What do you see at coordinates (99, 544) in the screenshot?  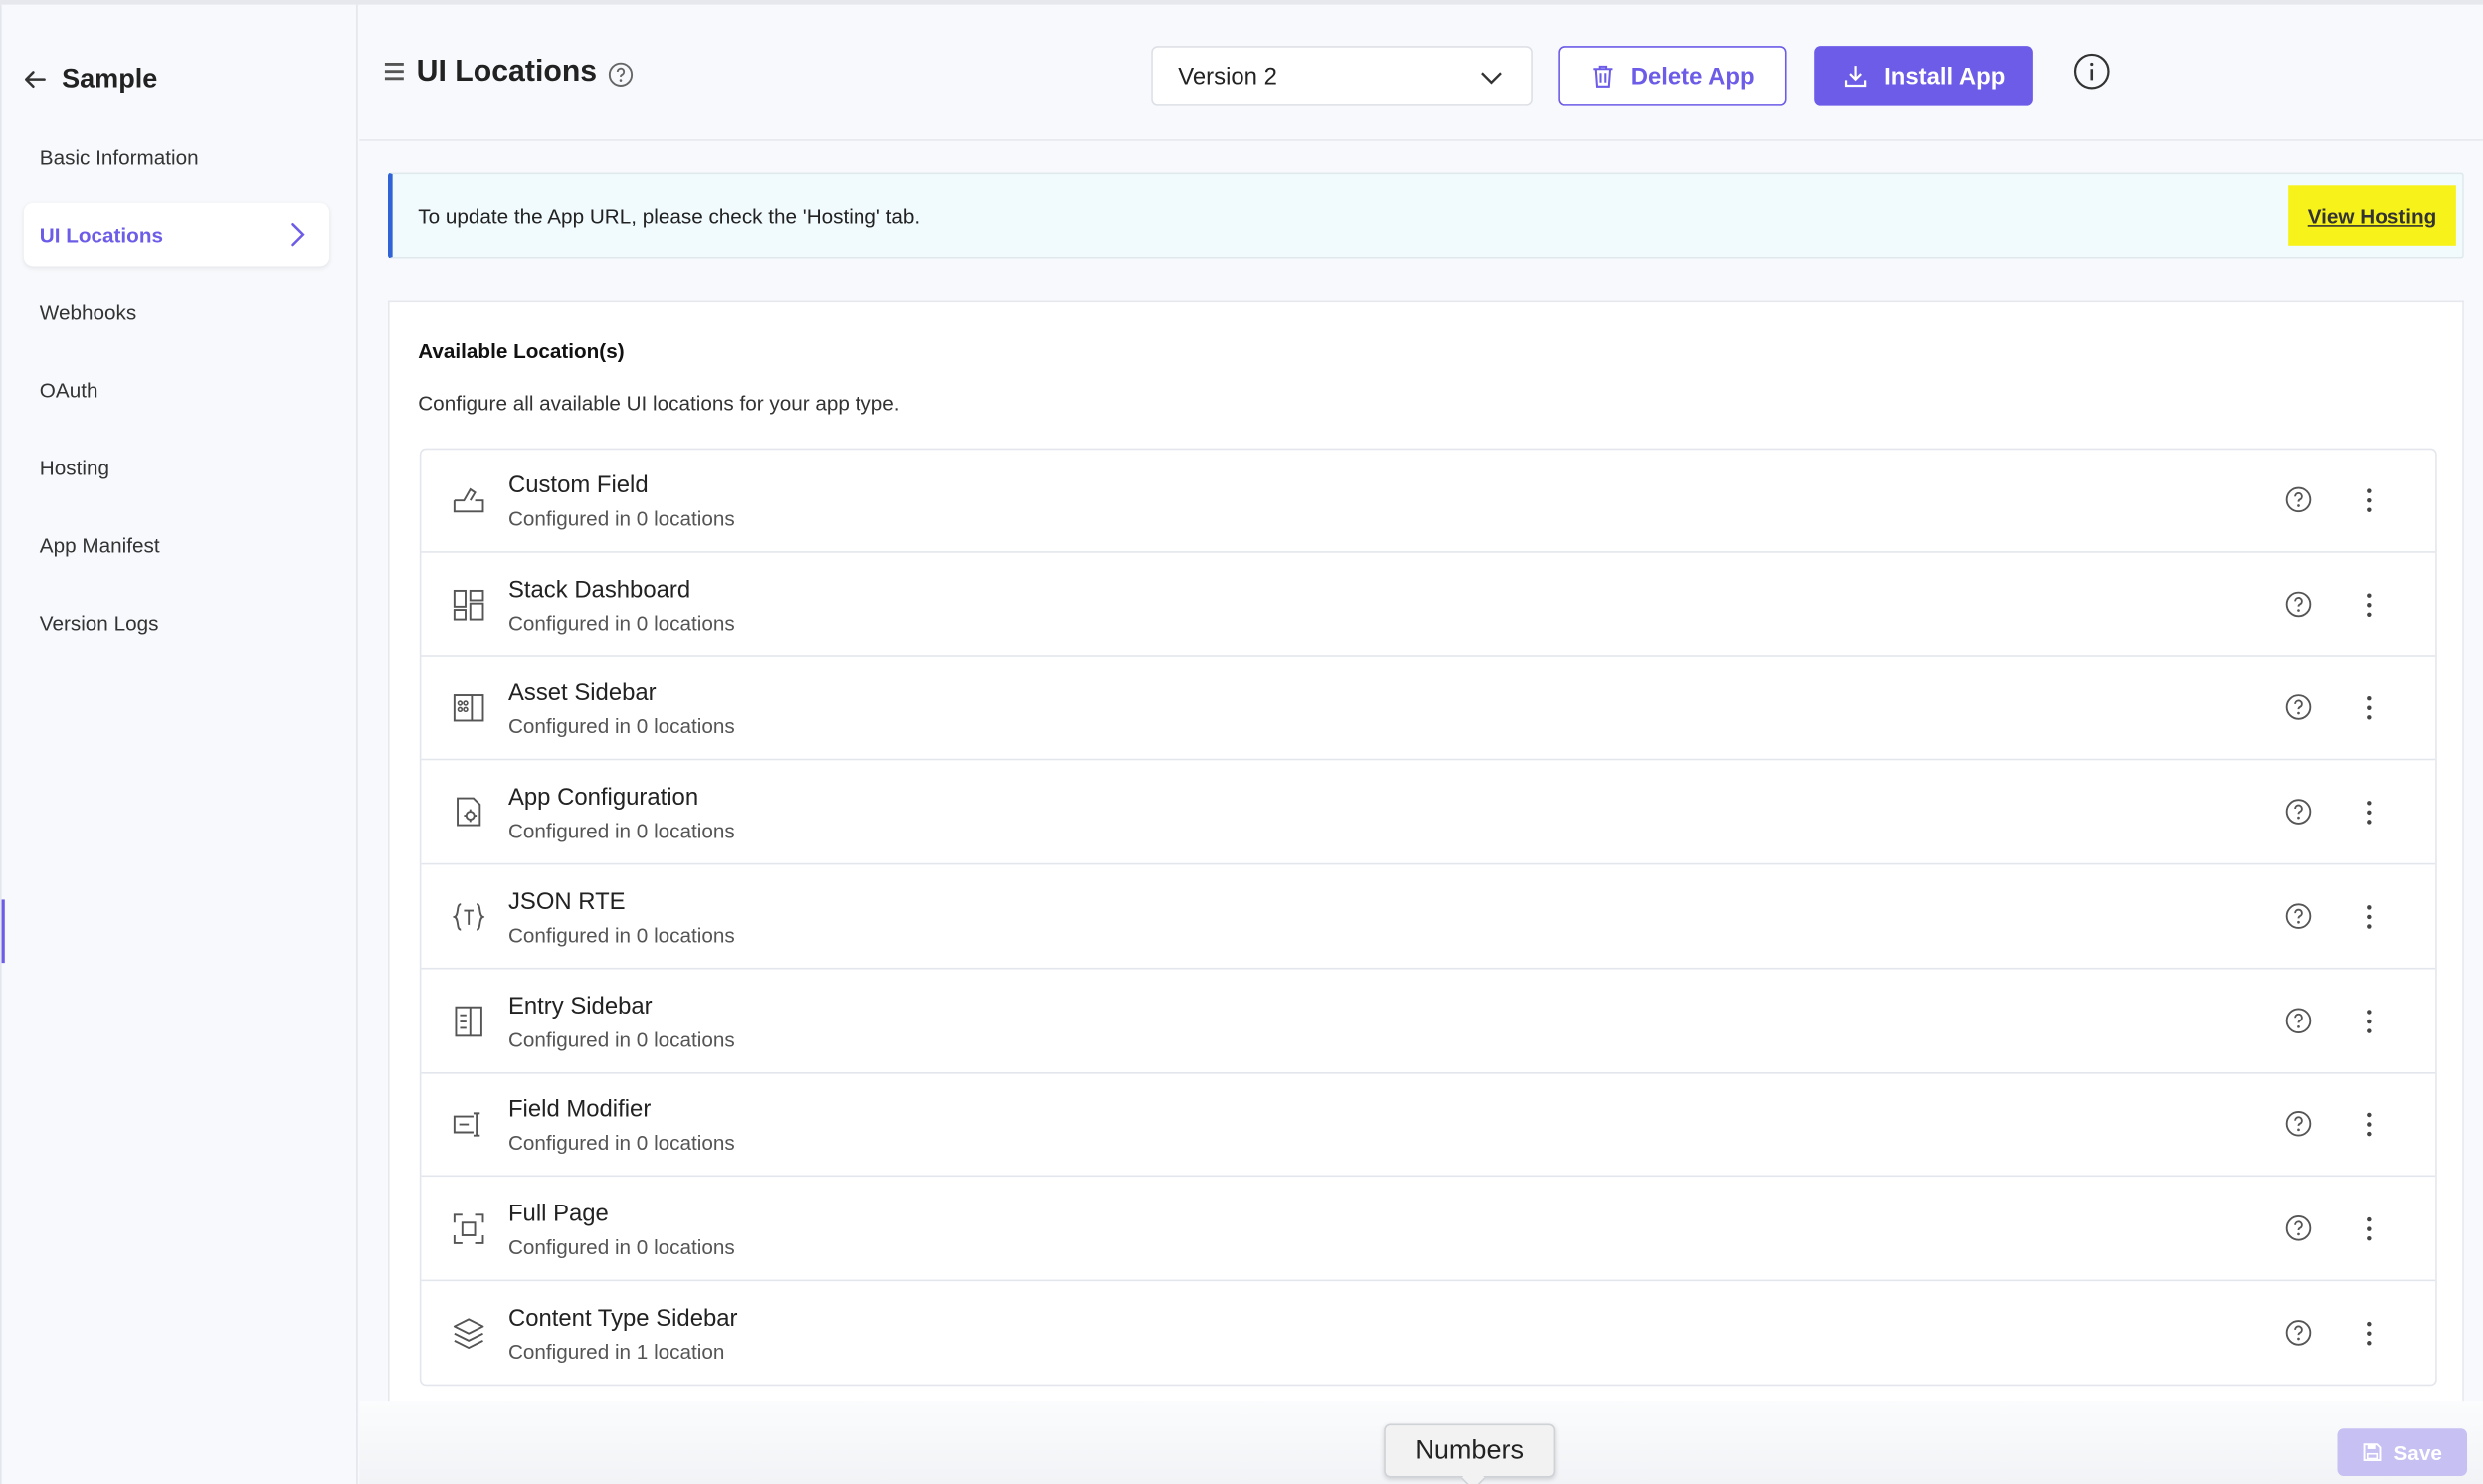 I see `sidebar-item-label: App Manifest` at bounding box center [99, 544].